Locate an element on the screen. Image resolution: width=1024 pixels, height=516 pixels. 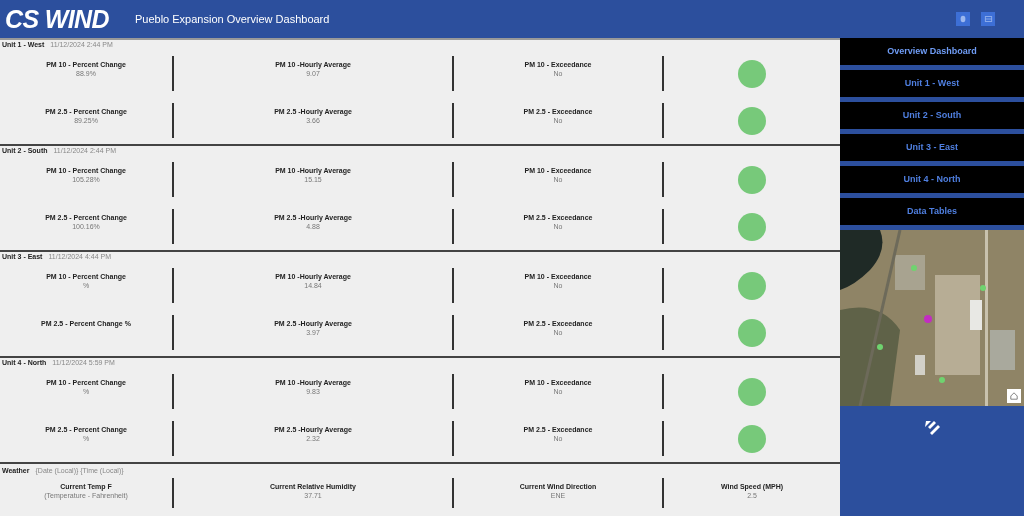
nav-item: Data Tables is located at coordinates (932, 211).